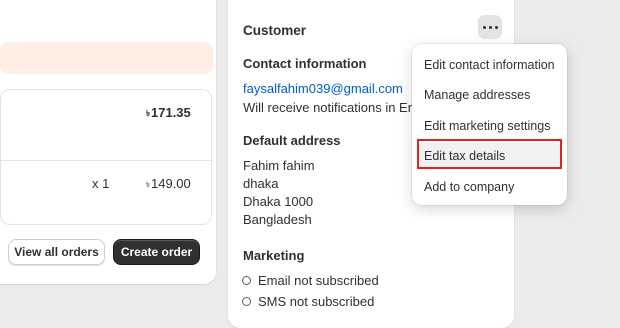  What do you see at coordinates (101, 183) in the screenshot?
I see `item-quantity: x 1` at bounding box center [101, 183].